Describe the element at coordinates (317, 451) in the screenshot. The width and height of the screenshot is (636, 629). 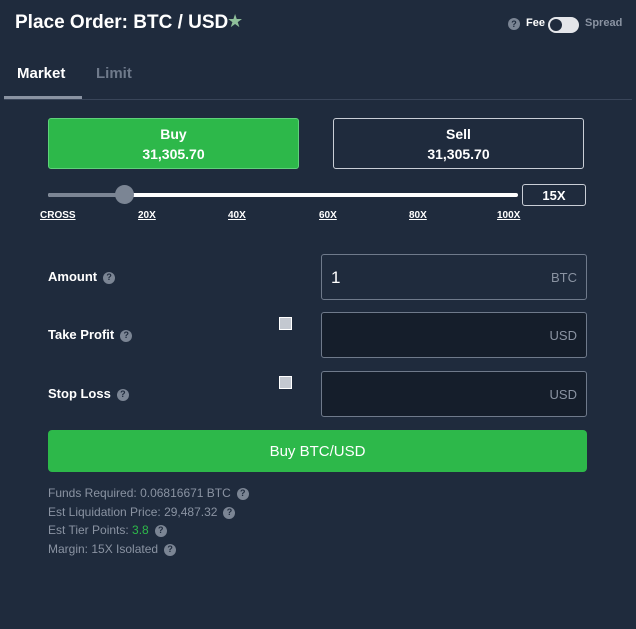
I see `buy-submit-button: Buy BTC/USD` at that location.